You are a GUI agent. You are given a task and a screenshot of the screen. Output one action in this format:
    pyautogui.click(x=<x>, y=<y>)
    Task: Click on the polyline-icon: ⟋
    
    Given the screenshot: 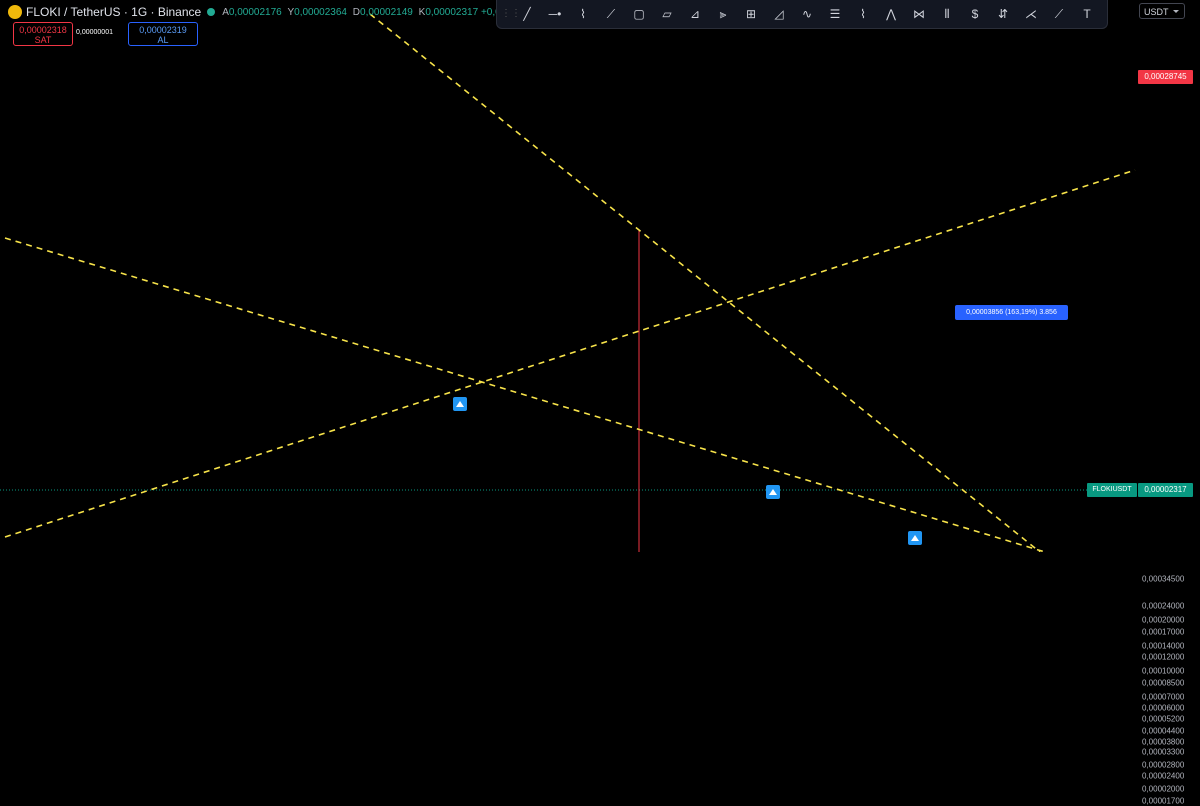 What is the action you would take?
    pyautogui.click(x=611, y=14)
    